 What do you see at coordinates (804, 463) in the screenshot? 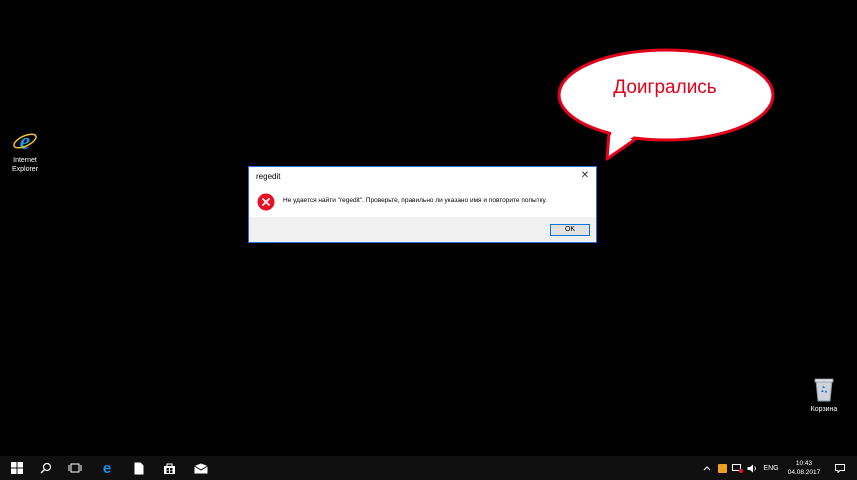
I see `clock-time: 10:43` at bounding box center [804, 463].